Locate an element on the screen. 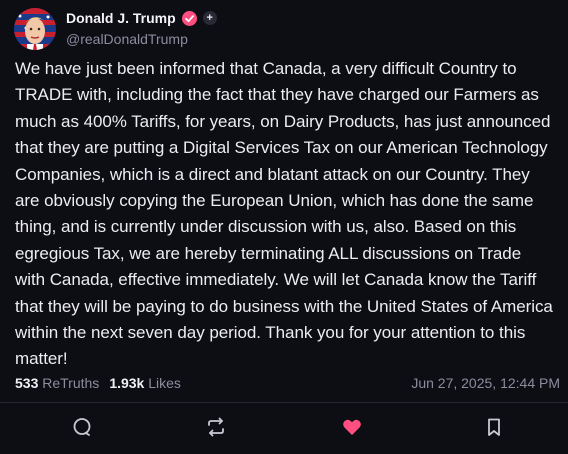 This screenshot has width=568, height=454. post-stats: 533 ReTruths 1.93k Likes is located at coordinates (98, 383).